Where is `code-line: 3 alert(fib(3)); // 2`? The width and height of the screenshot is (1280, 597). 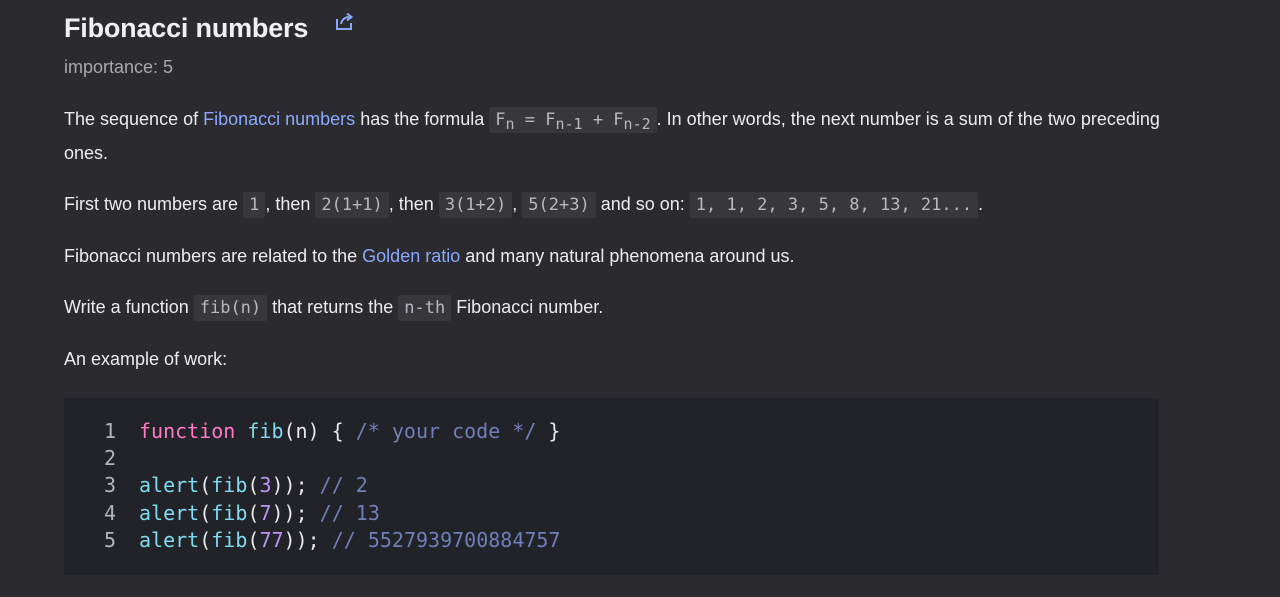 code-line: 3 alert(fib(3)); // 2 is located at coordinates (312, 485).